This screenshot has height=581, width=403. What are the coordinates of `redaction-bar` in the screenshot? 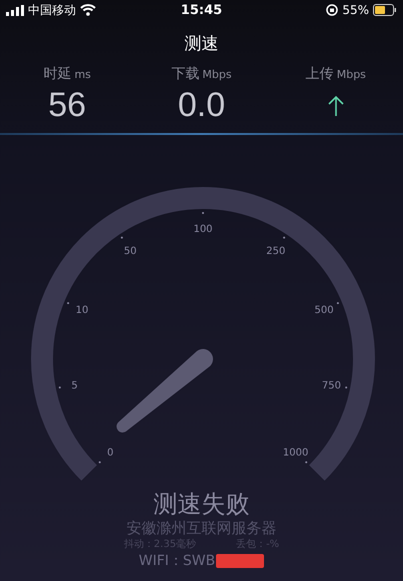 It's located at (240, 561).